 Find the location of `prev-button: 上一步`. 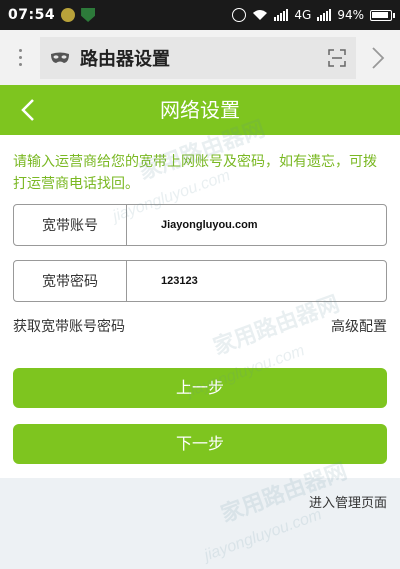

prev-button: 上一步 is located at coordinates (200, 388).